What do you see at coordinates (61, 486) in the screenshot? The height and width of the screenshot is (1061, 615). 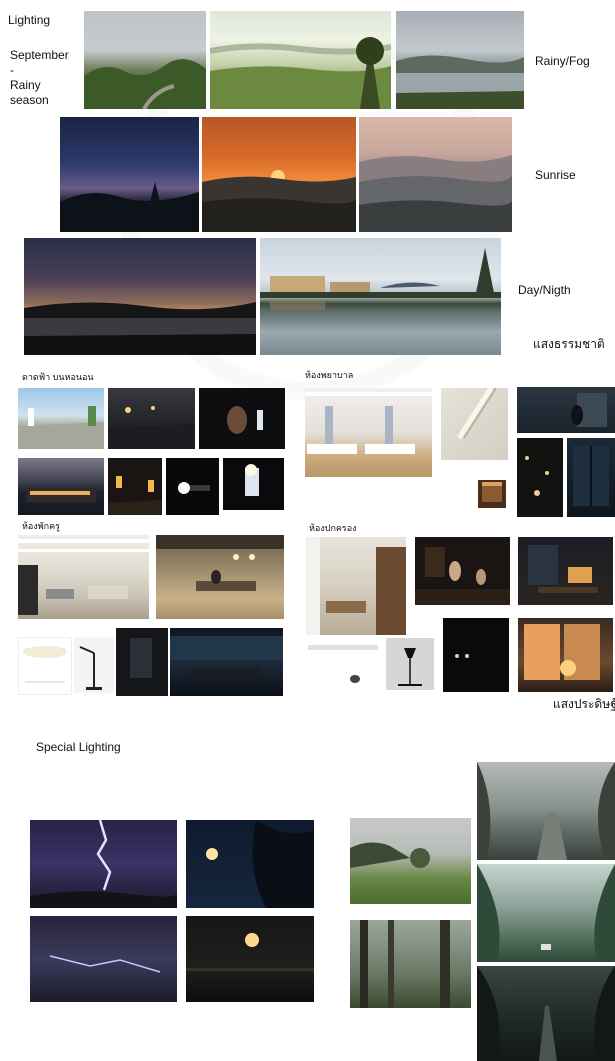 I see `photo-building-night` at bounding box center [61, 486].